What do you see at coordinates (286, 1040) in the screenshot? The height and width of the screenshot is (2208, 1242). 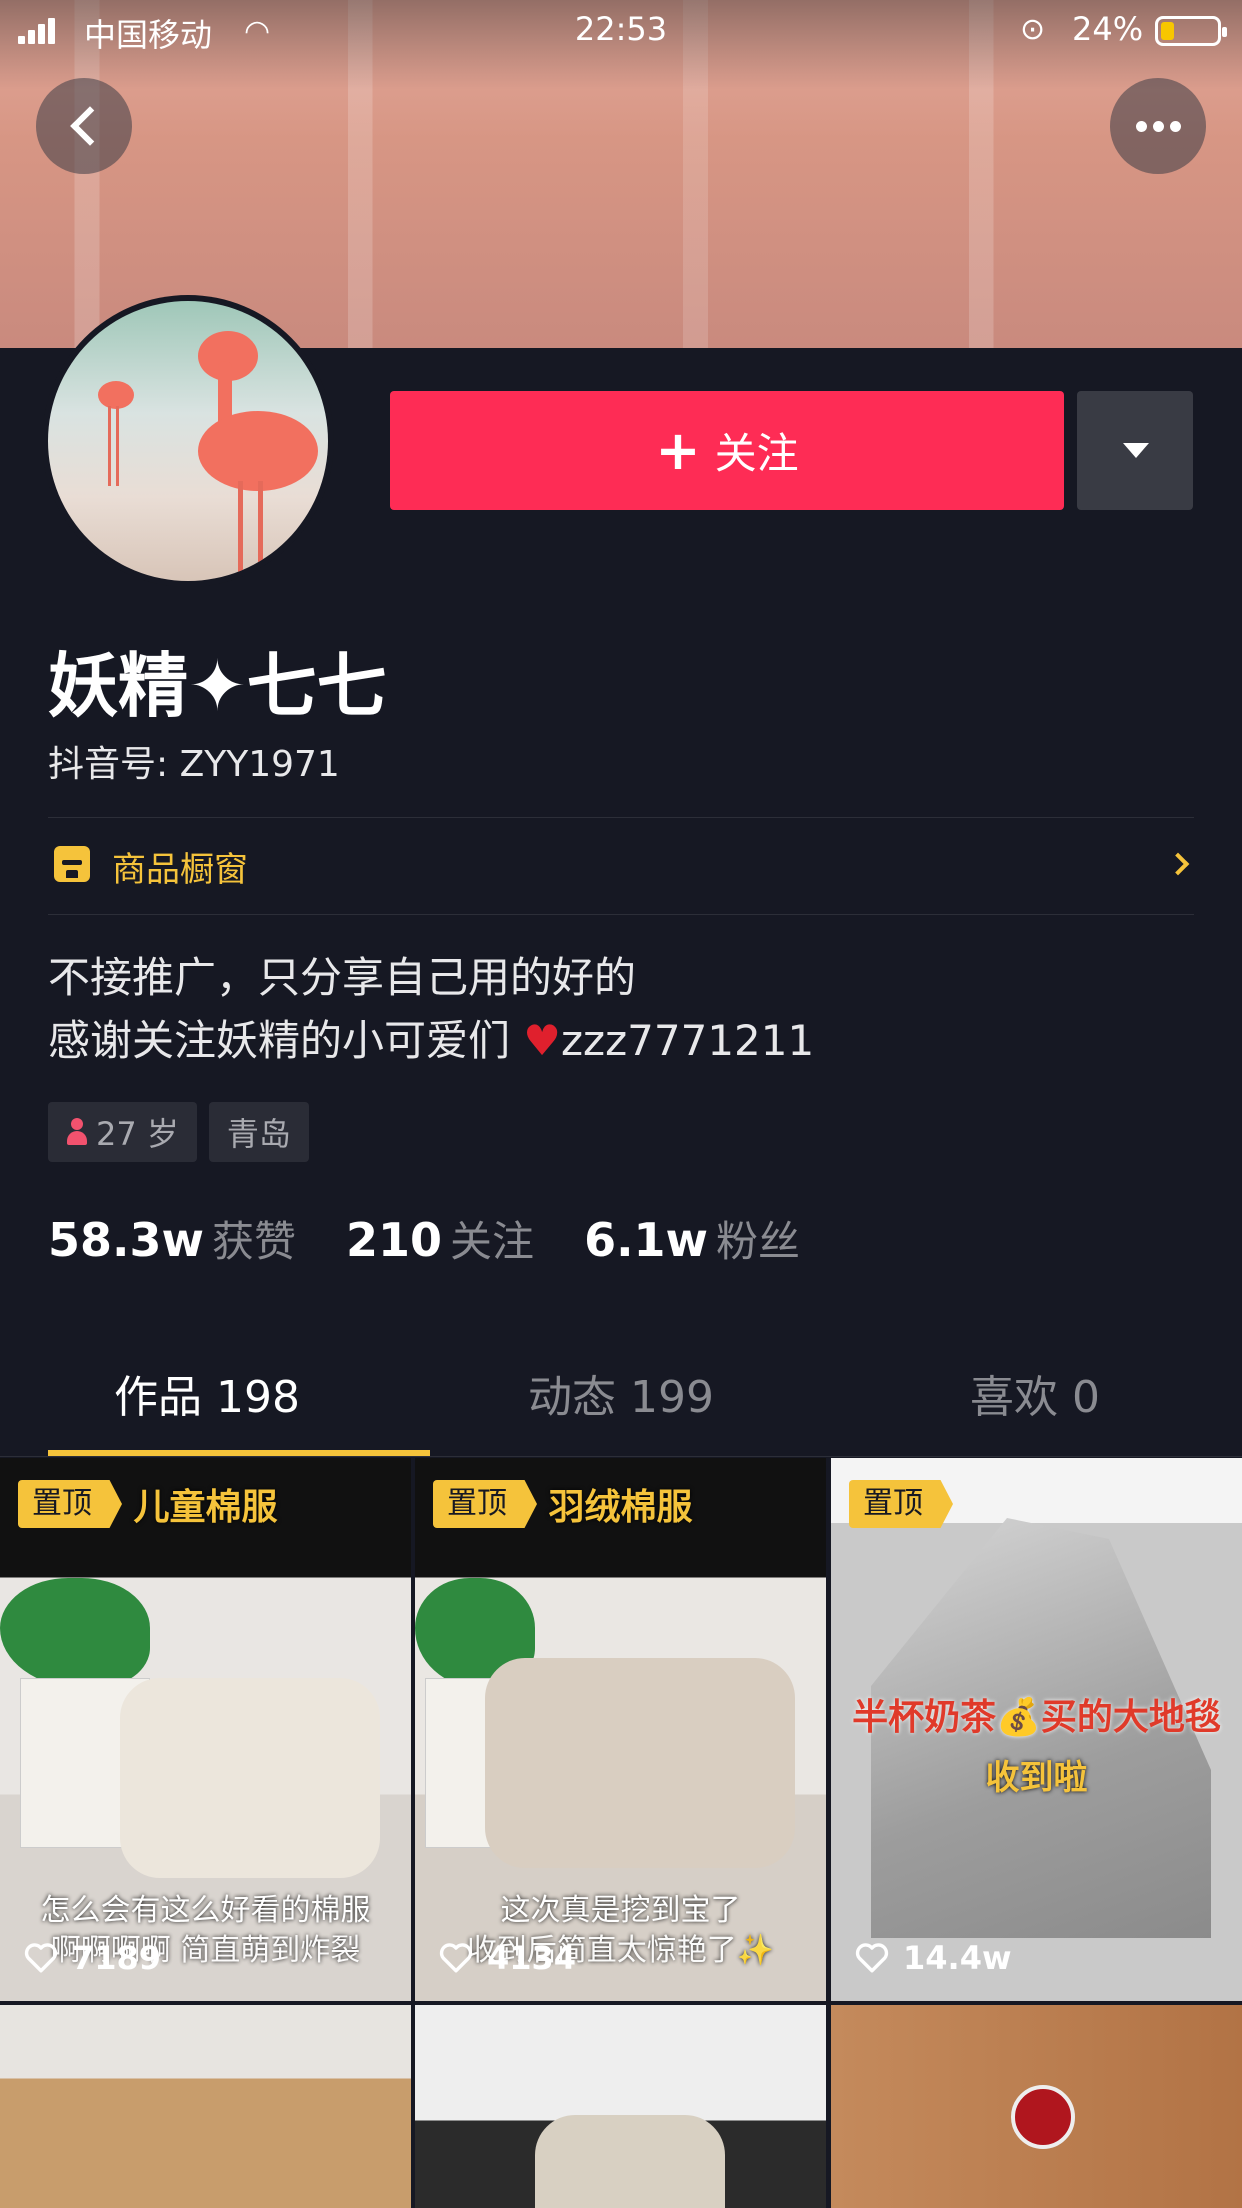 I see `bio-line-2-text: 感谢关注妖精的小可爱们` at bounding box center [286, 1040].